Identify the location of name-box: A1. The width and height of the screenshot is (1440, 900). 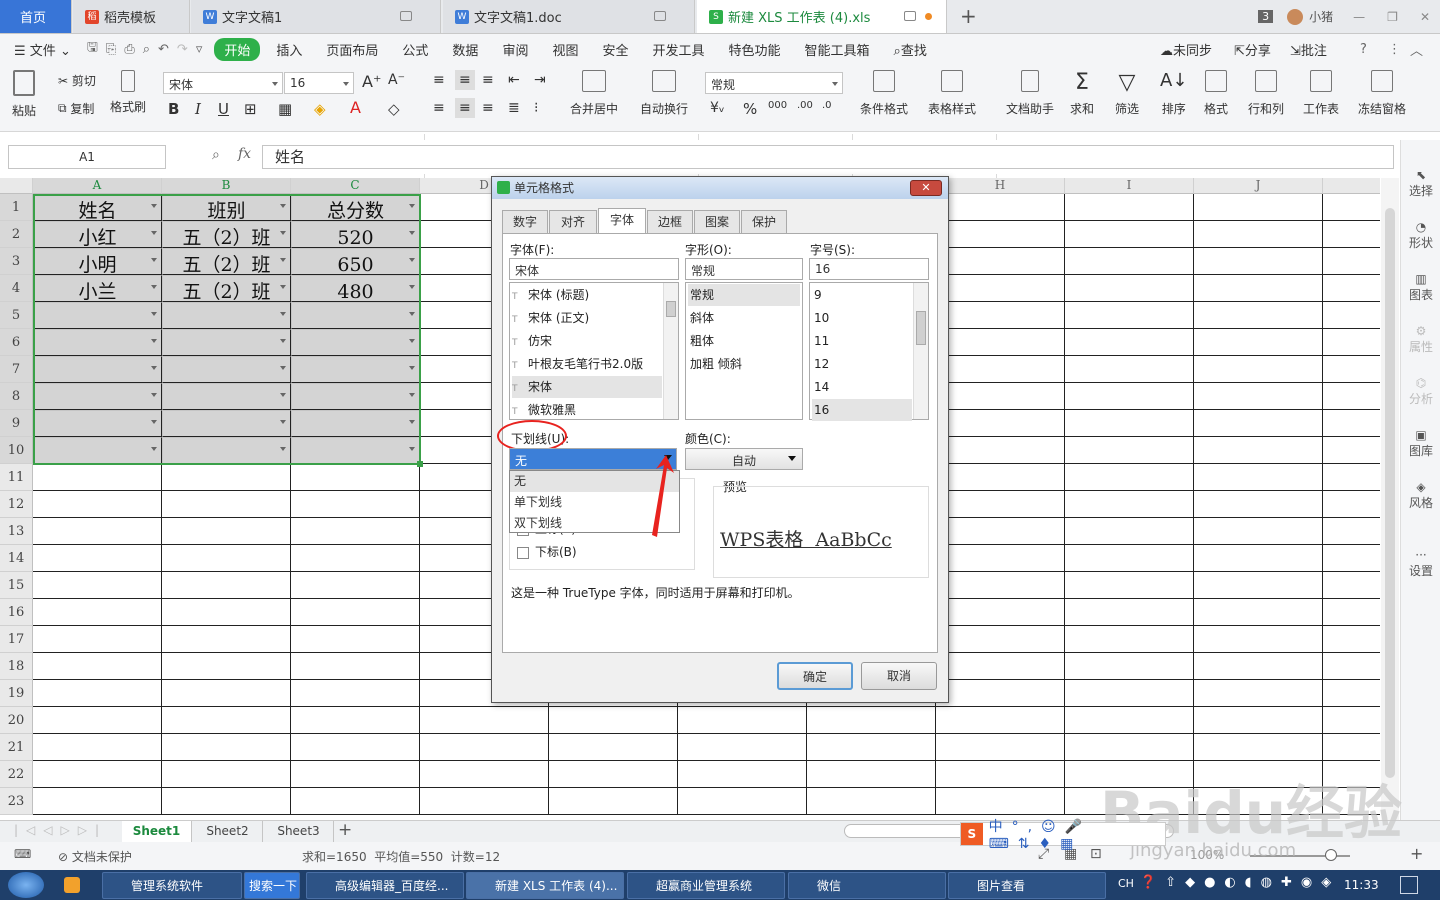
(87, 157).